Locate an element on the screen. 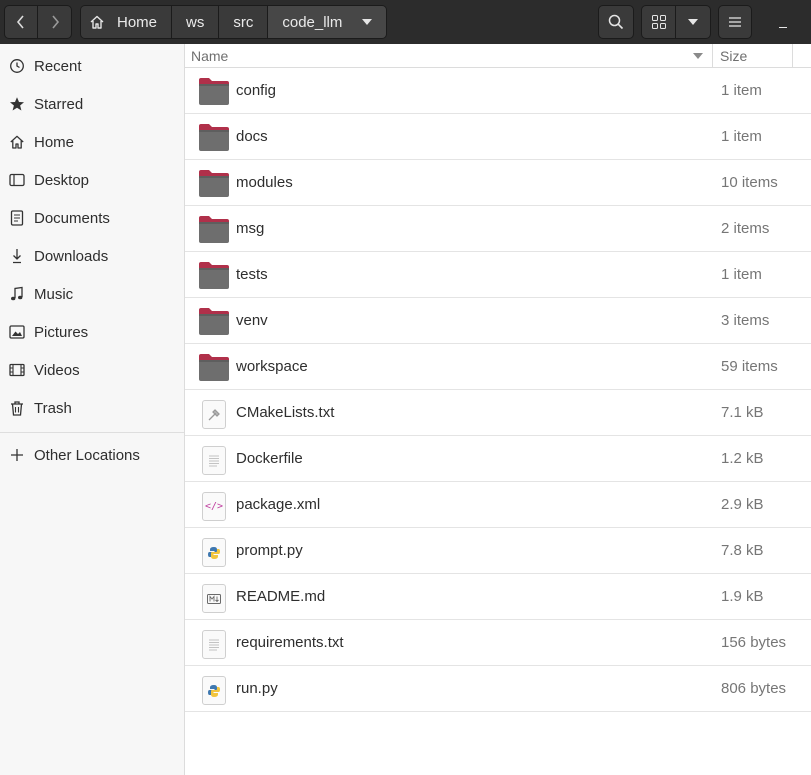 Image resolution: width=811 pixels, height=775 pixels. markdown-file-icon is located at coordinates (214, 597).